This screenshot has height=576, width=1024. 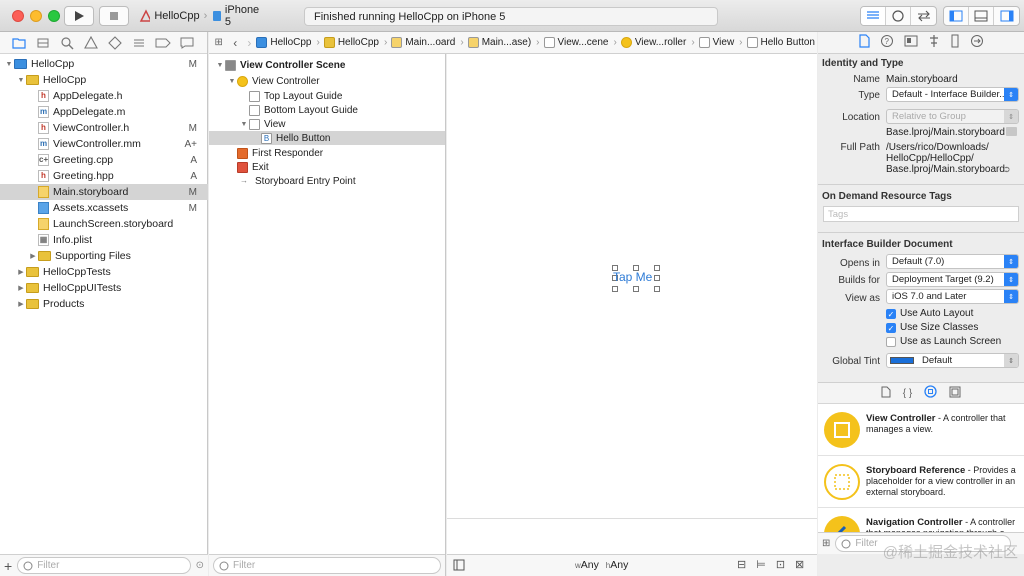 I want to click on align-icon: ⊨, so click(x=761, y=564).